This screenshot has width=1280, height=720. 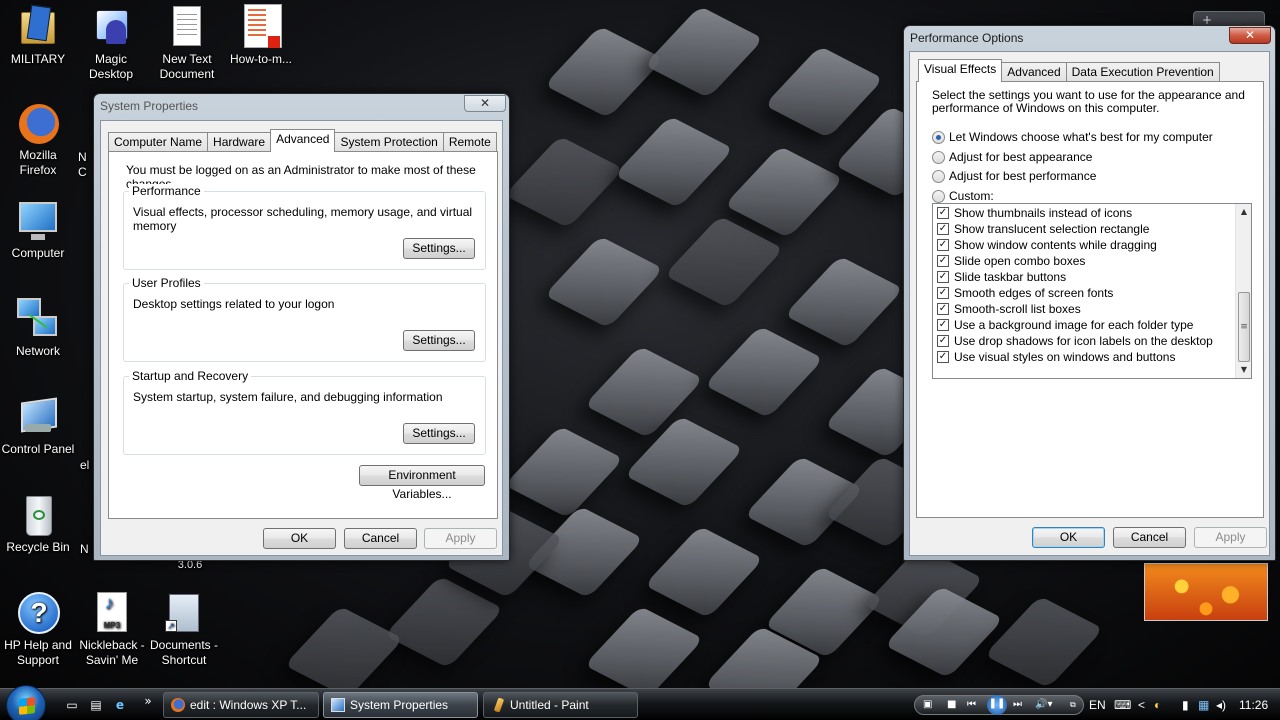 I want to click on media-player-icon: ▣, so click(x=927, y=705).